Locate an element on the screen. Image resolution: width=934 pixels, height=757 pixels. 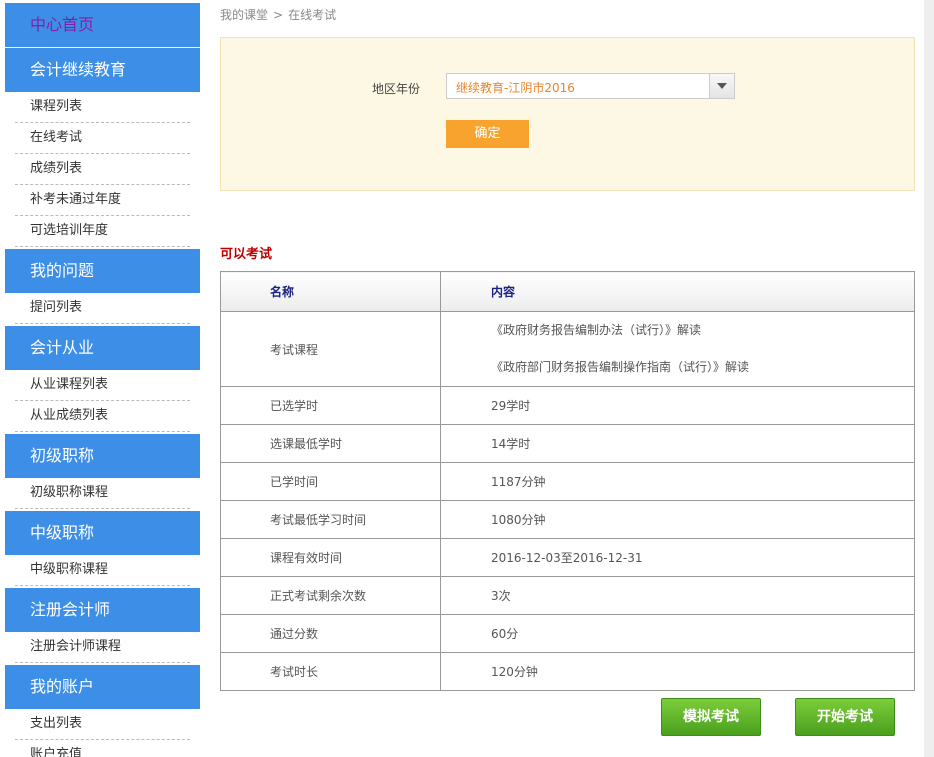
confirm-button: 确定 is located at coordinates (487, 134).